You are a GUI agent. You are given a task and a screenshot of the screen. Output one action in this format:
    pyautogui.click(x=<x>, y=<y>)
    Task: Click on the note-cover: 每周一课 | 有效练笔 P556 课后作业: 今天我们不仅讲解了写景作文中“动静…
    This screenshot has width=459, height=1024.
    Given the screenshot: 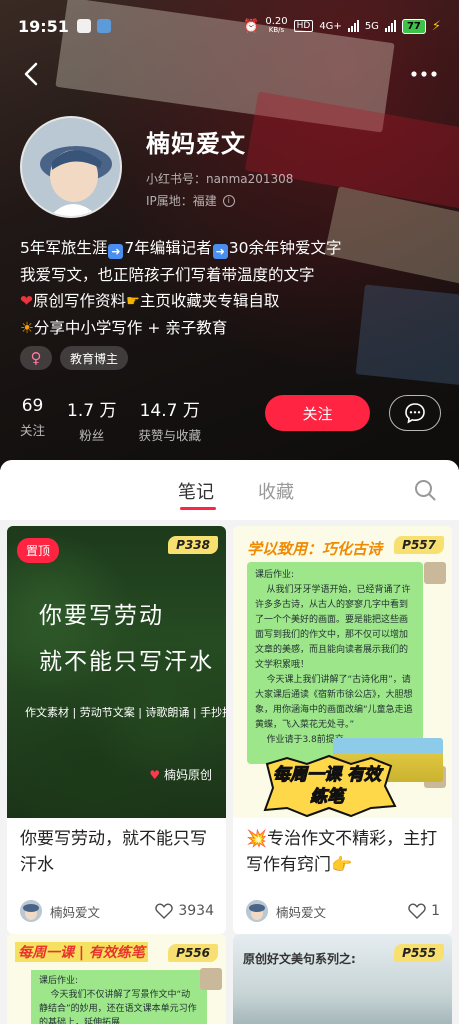 What is the action you would take?
    pyautogui.click(x=116, y=979)
    